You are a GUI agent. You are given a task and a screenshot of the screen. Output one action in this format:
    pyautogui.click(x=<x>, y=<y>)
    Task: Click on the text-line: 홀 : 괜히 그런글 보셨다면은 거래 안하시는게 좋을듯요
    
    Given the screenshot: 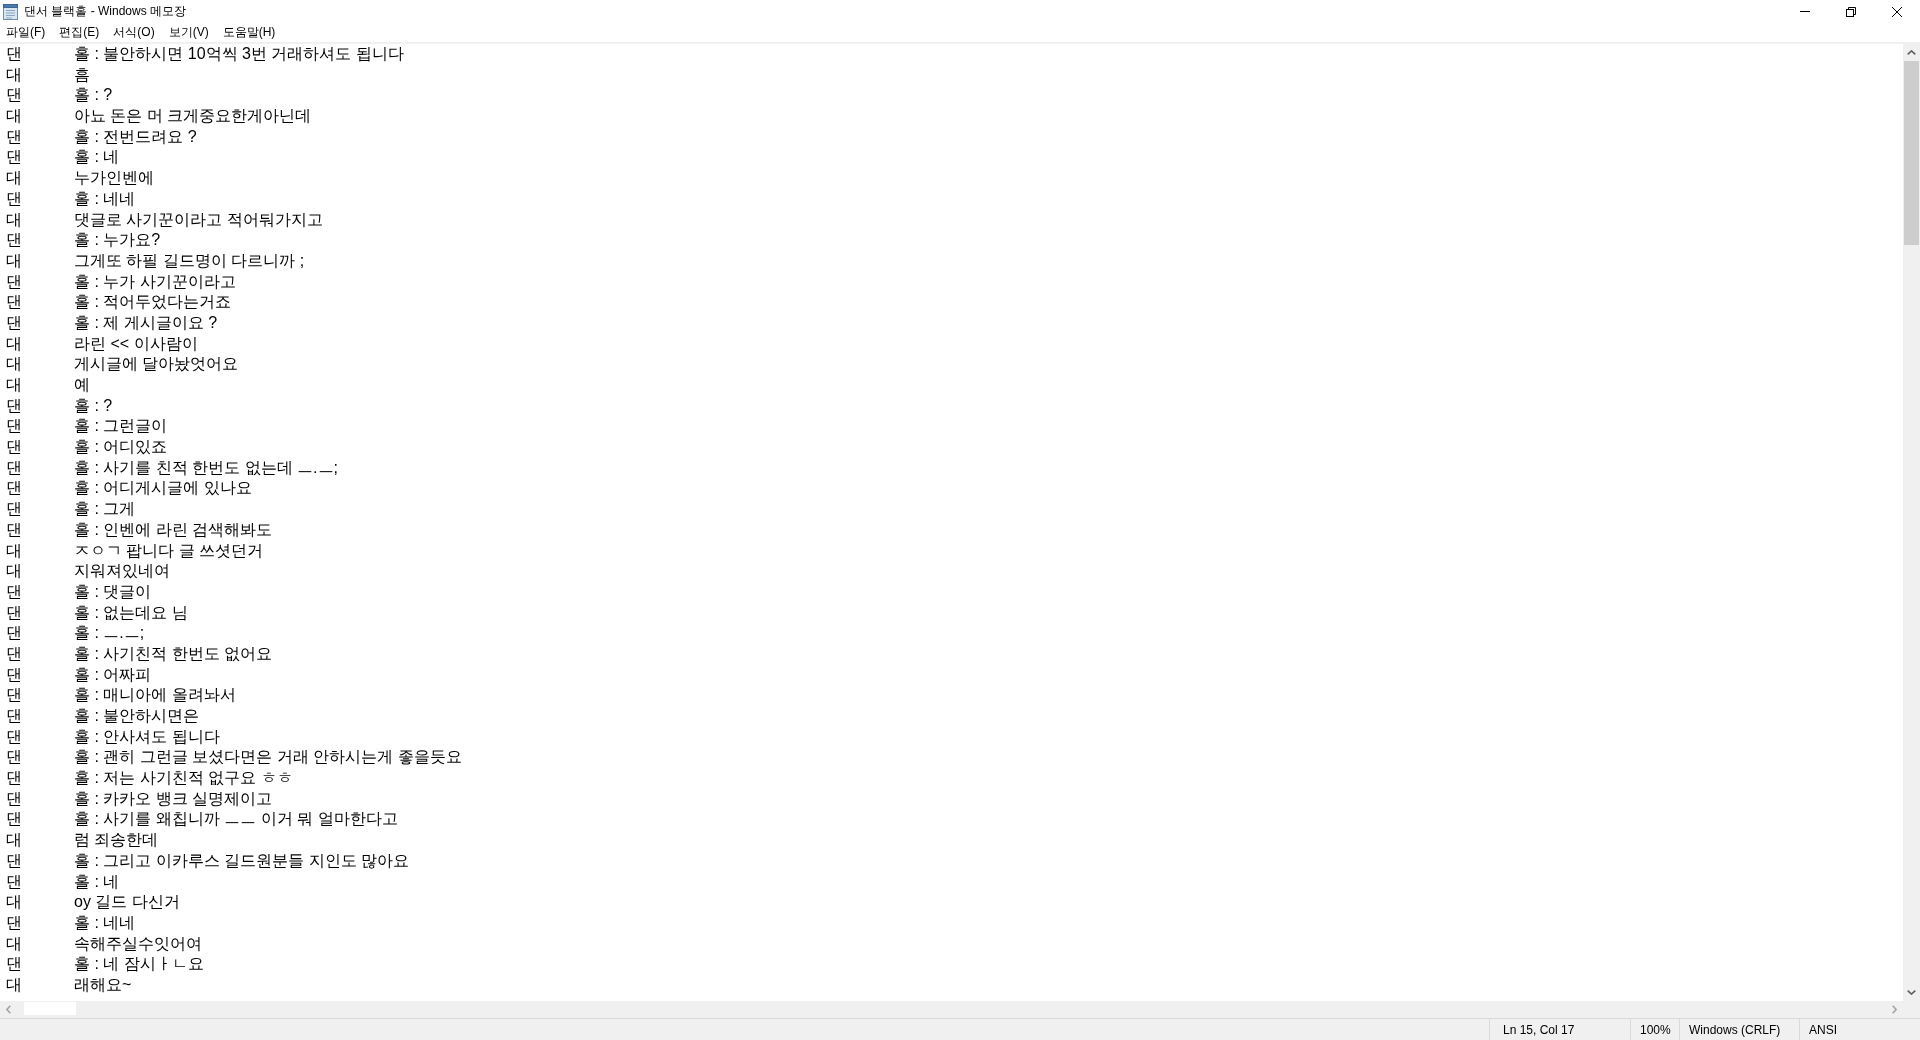 What is the action you would take?
    pyautogui.click(x=268, y=757)
    